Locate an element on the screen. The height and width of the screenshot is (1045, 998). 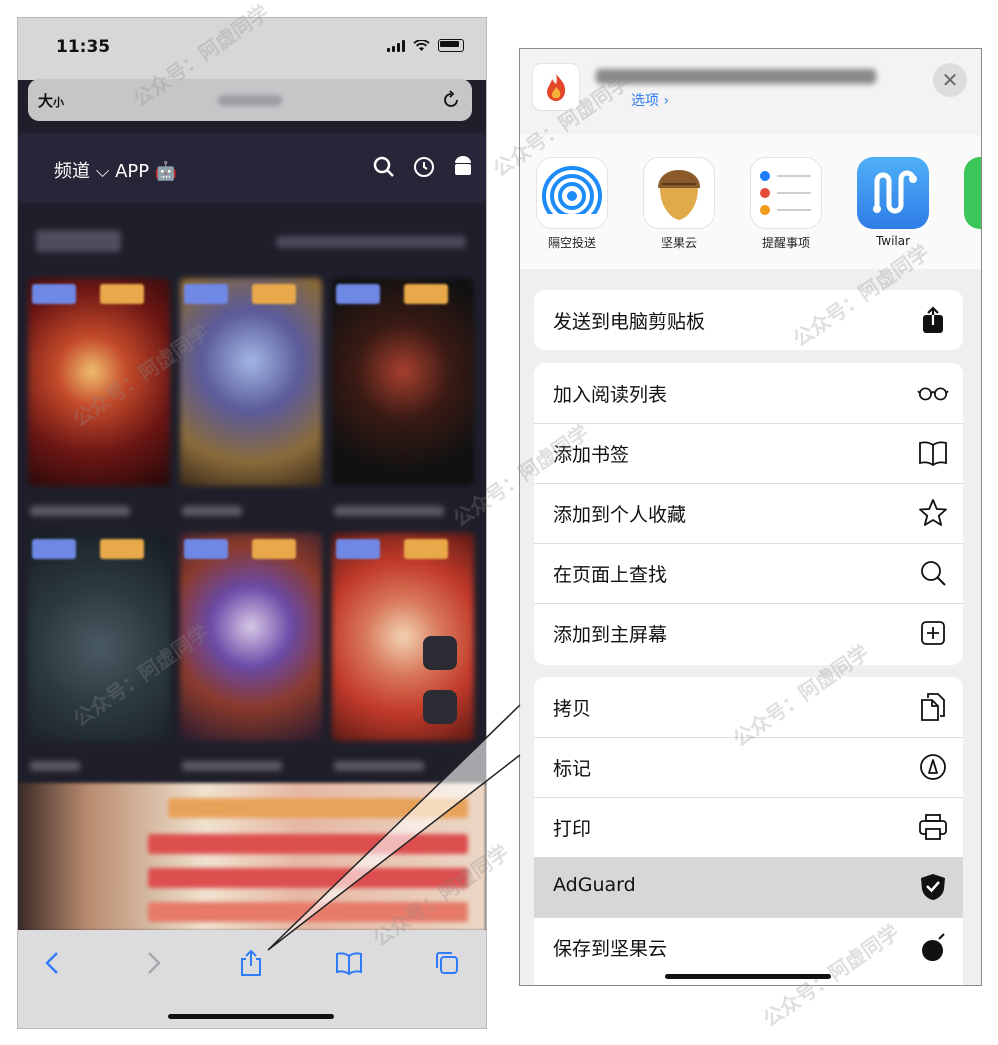
cellular-signal-icon is located at coordinates (396, 45).